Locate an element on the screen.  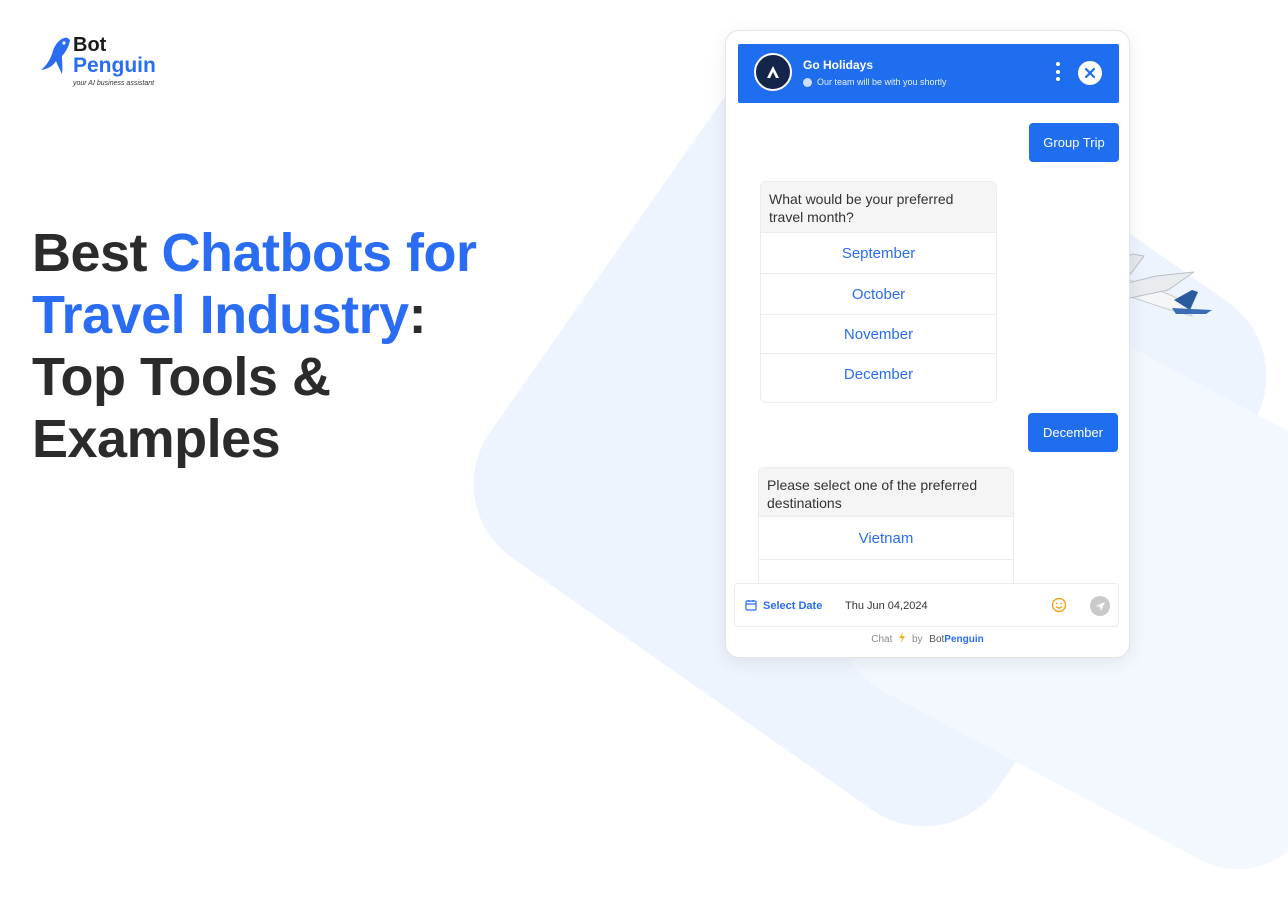
calendar-icon is located at coordinates (751, 605).